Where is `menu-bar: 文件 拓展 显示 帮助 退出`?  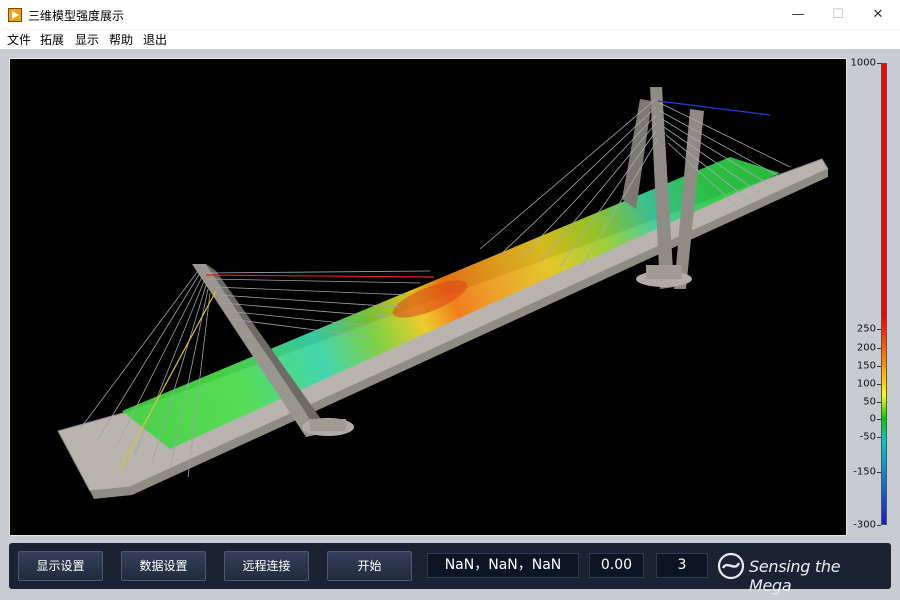 menu-bar: 文件 拓展 显示 帮助 退出 is located at coordinates (450, 39).